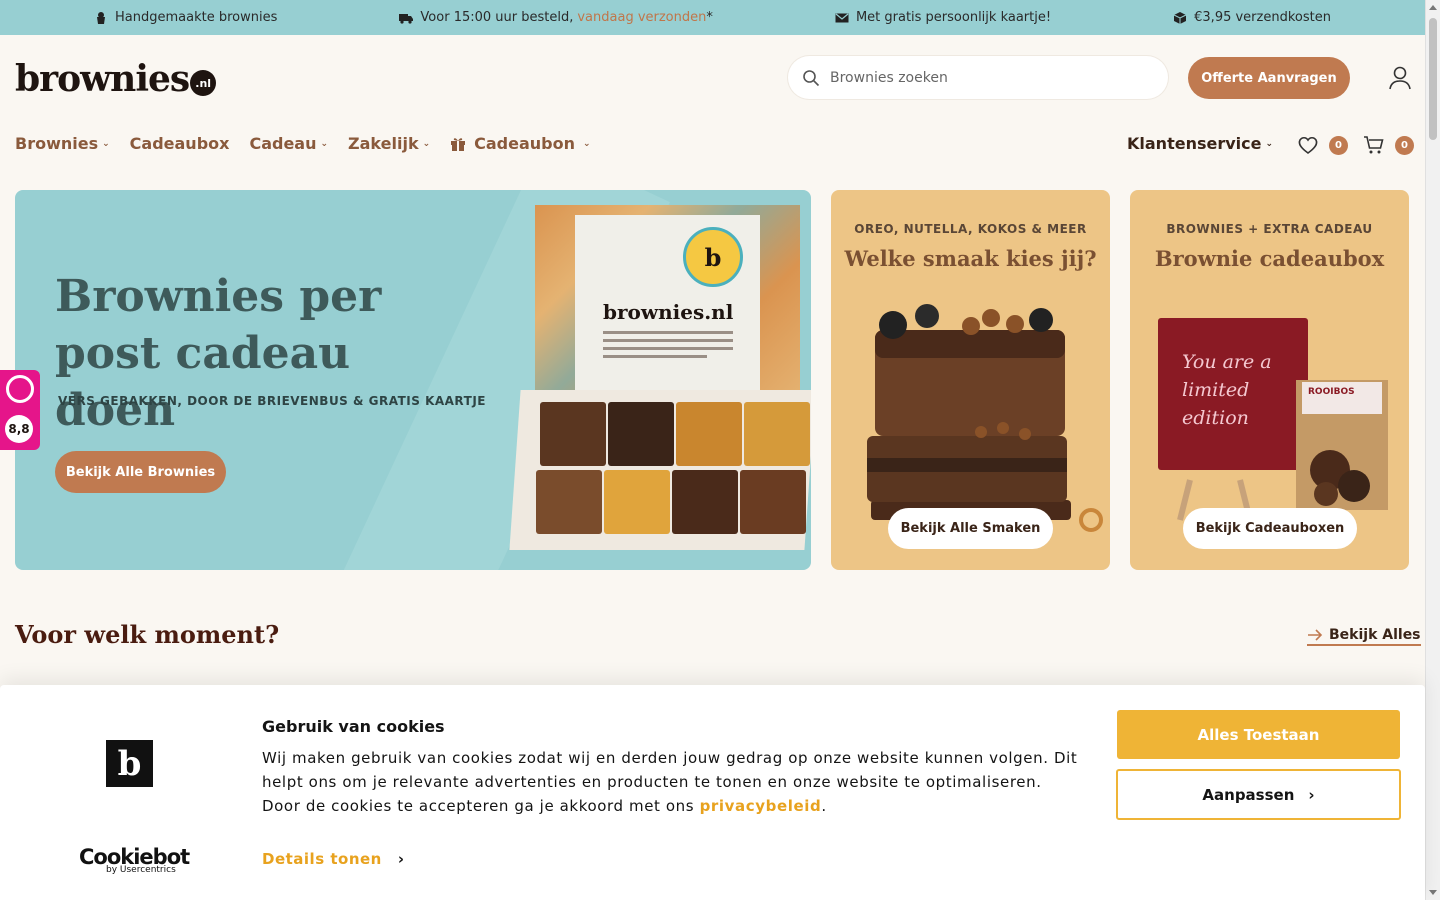 The width and height of the screenshot is (1440, 900). I want to click on heart-icon, so click(1308, 145).